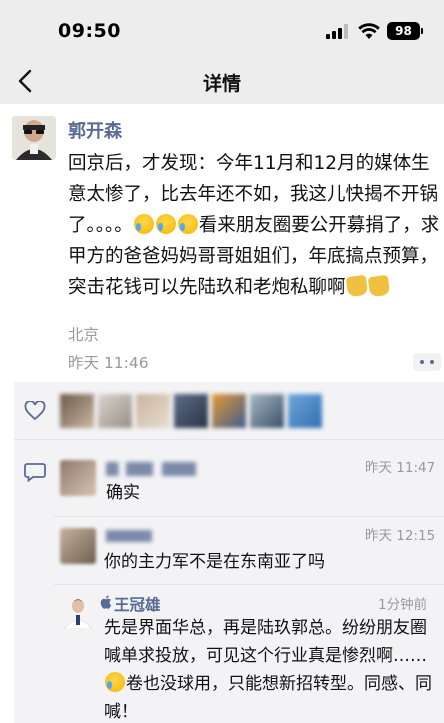 The height and width of the screenshot is (723, 444). Describe the element at coordinates (214, 562) in the screenshot. I see `comment-text: 你的主力军不是在东南亚了吗` at that location.